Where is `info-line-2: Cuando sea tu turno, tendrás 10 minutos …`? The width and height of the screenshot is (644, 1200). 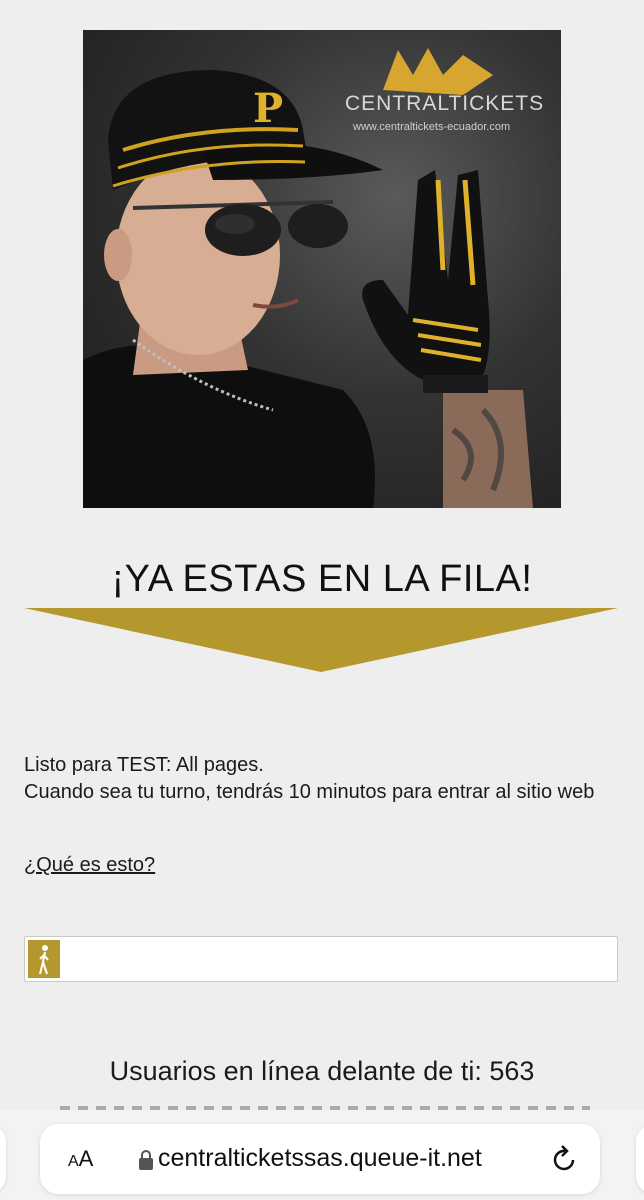 info-line-2: Cuando sea tu turno, tendrás 10 minutos … is located at coordinates (309, 792).